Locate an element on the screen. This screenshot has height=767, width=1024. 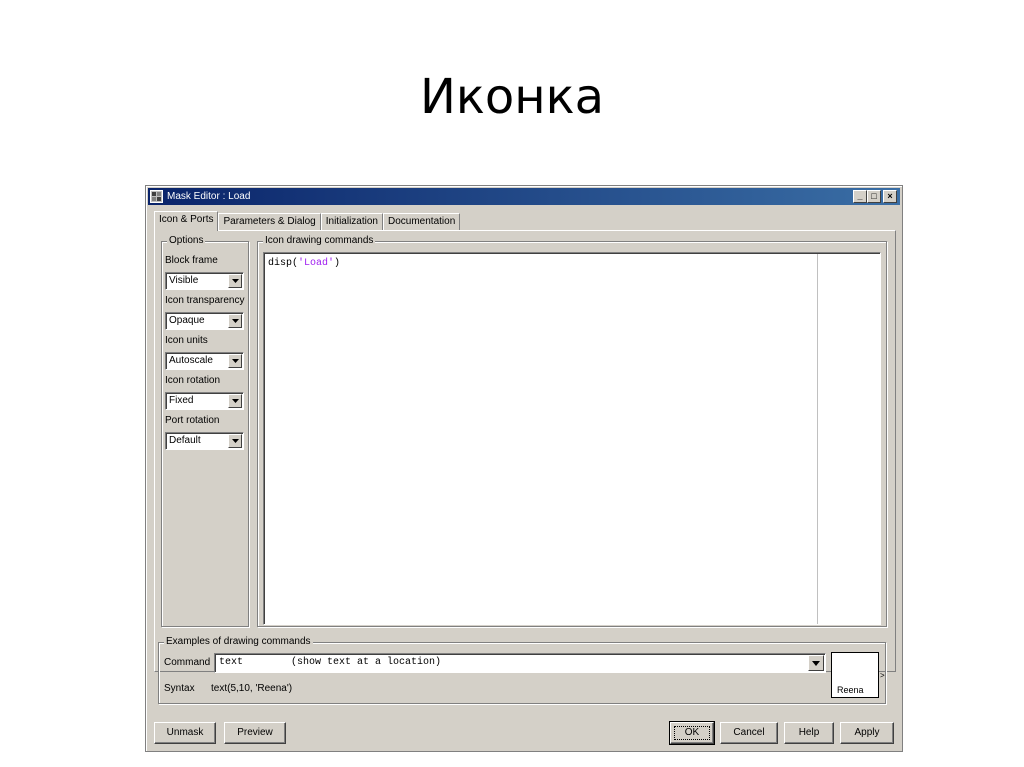
port-rotation-select: Default is located at coordinates (204, 441).